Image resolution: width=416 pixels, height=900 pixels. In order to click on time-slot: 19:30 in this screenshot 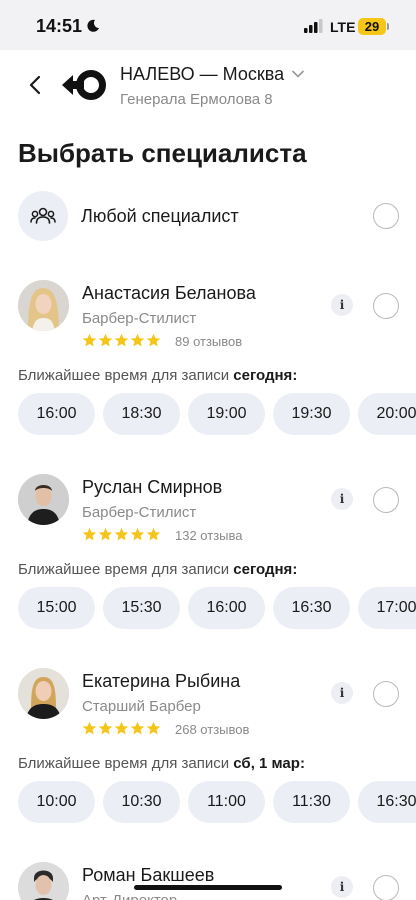, I will do `click(311, 414)`.